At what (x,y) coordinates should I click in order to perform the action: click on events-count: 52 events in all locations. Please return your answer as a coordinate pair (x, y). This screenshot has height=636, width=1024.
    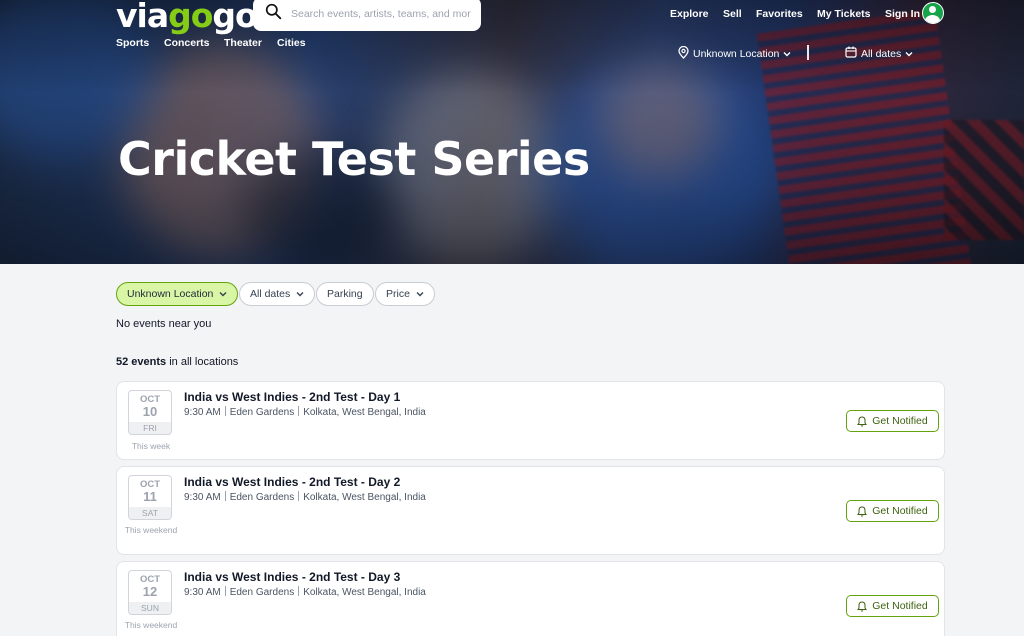
    Looking at the image, I should click on (177, 362).